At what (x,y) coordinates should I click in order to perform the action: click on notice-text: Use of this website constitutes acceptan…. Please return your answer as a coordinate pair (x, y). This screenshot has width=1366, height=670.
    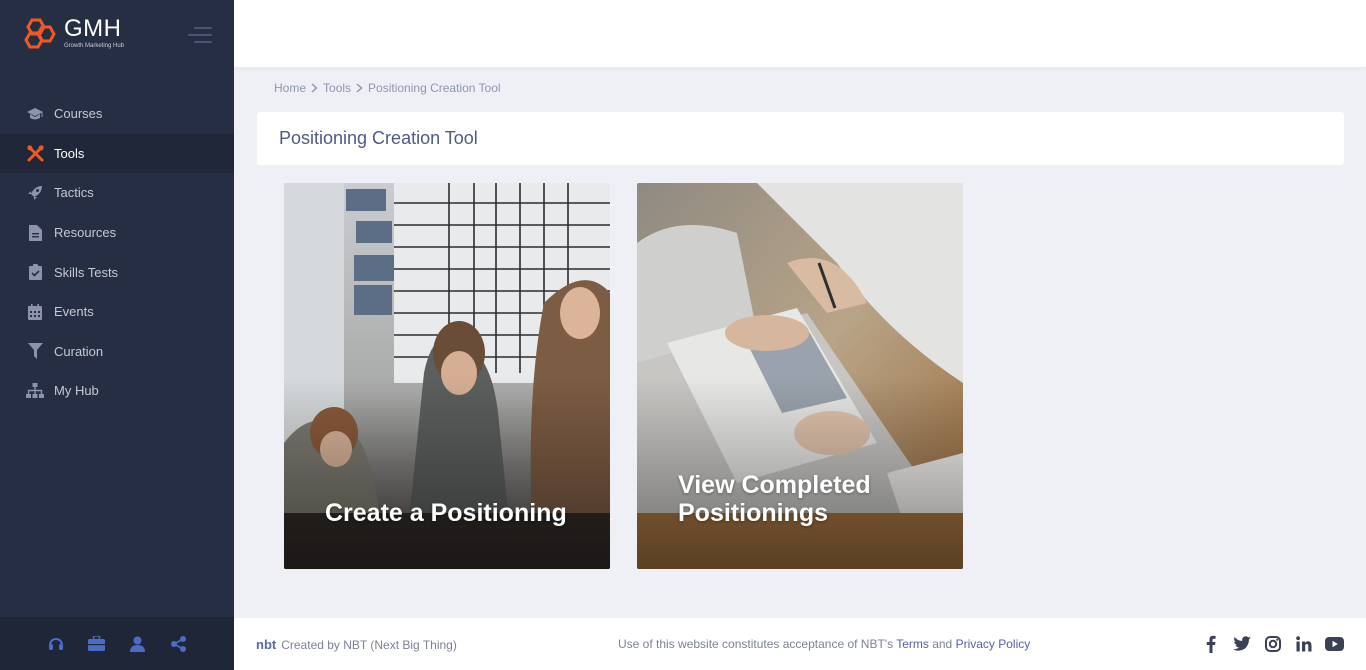
    Looking at the image, I should click on (757, 644).